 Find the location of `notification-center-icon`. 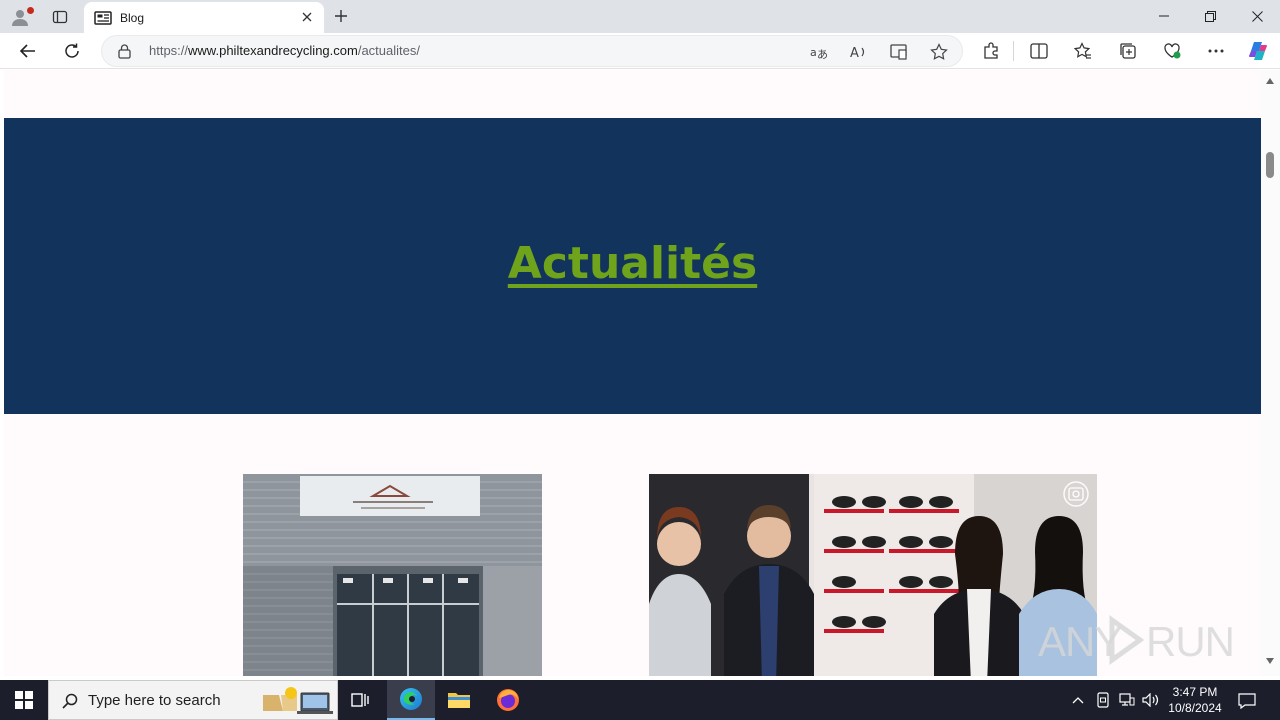

notification-center-icon is located at coordinates (1247, 701).